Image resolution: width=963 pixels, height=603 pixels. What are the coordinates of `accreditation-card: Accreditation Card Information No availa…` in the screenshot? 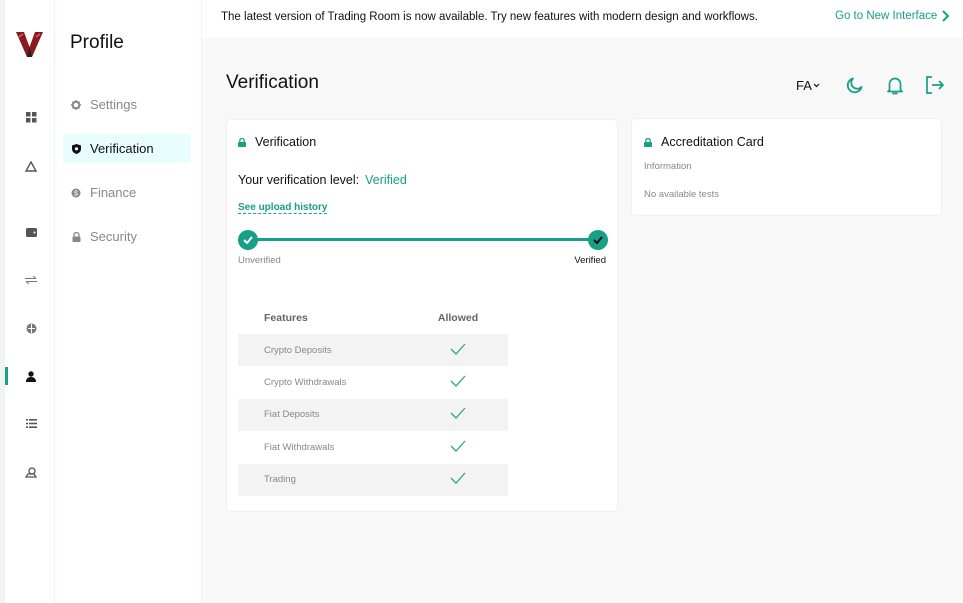 It's located at (786, 167).